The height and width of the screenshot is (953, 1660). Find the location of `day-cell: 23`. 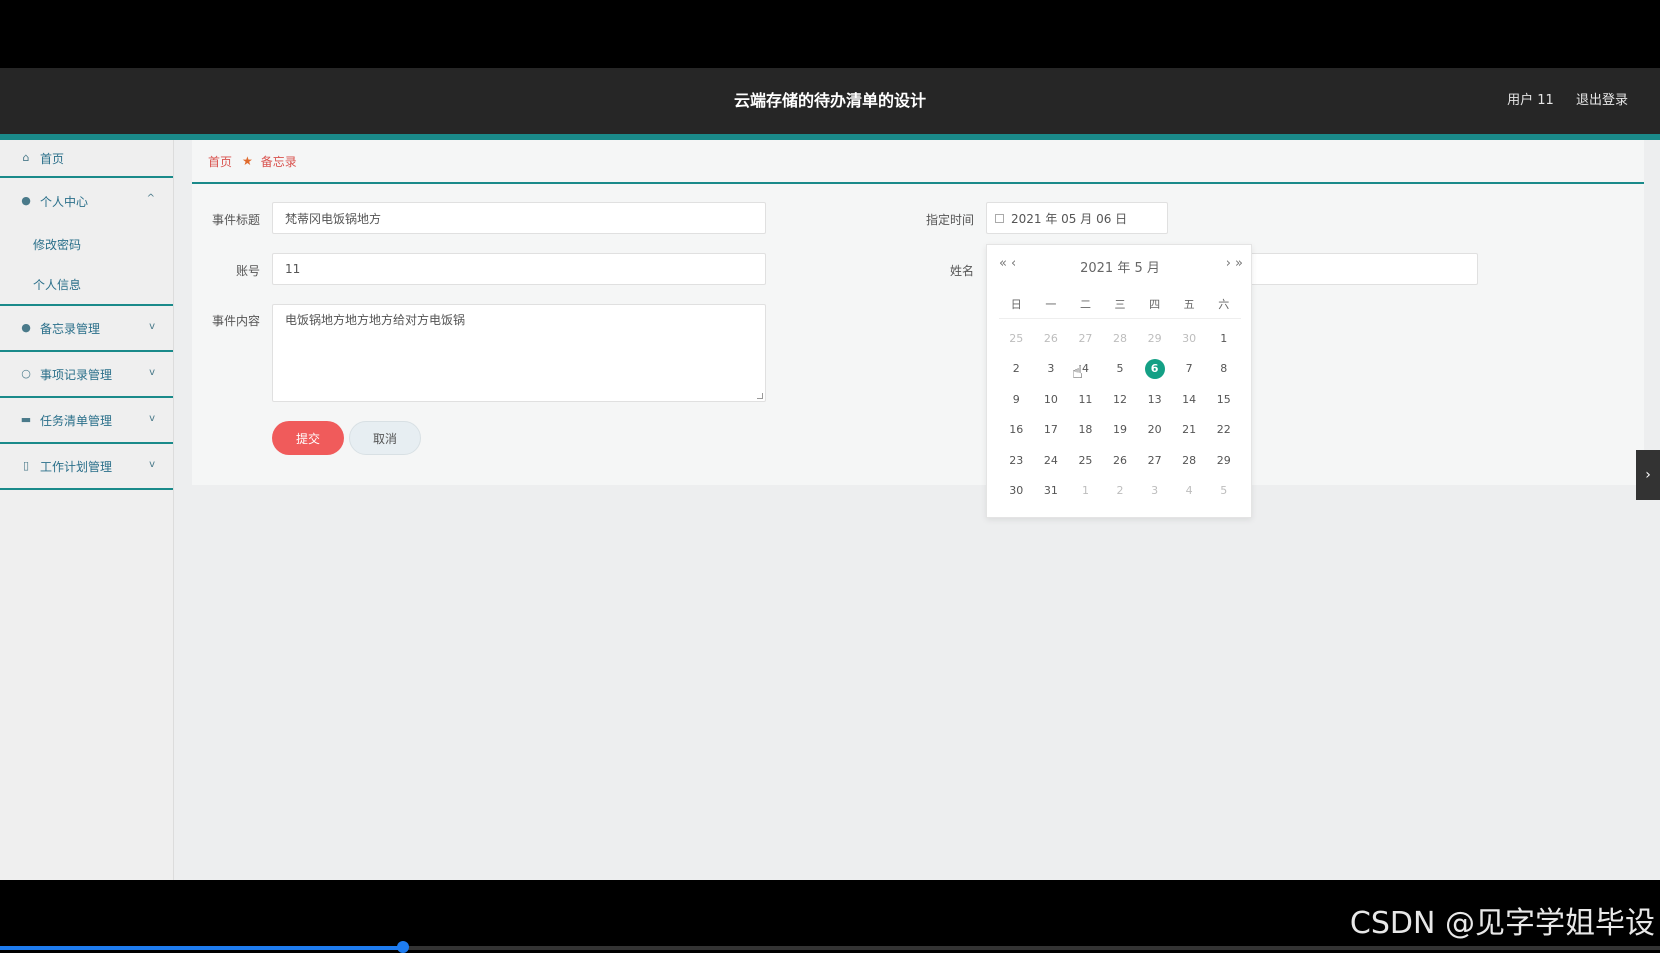

day-cell: 23 is located at coordinates (1016, 460).